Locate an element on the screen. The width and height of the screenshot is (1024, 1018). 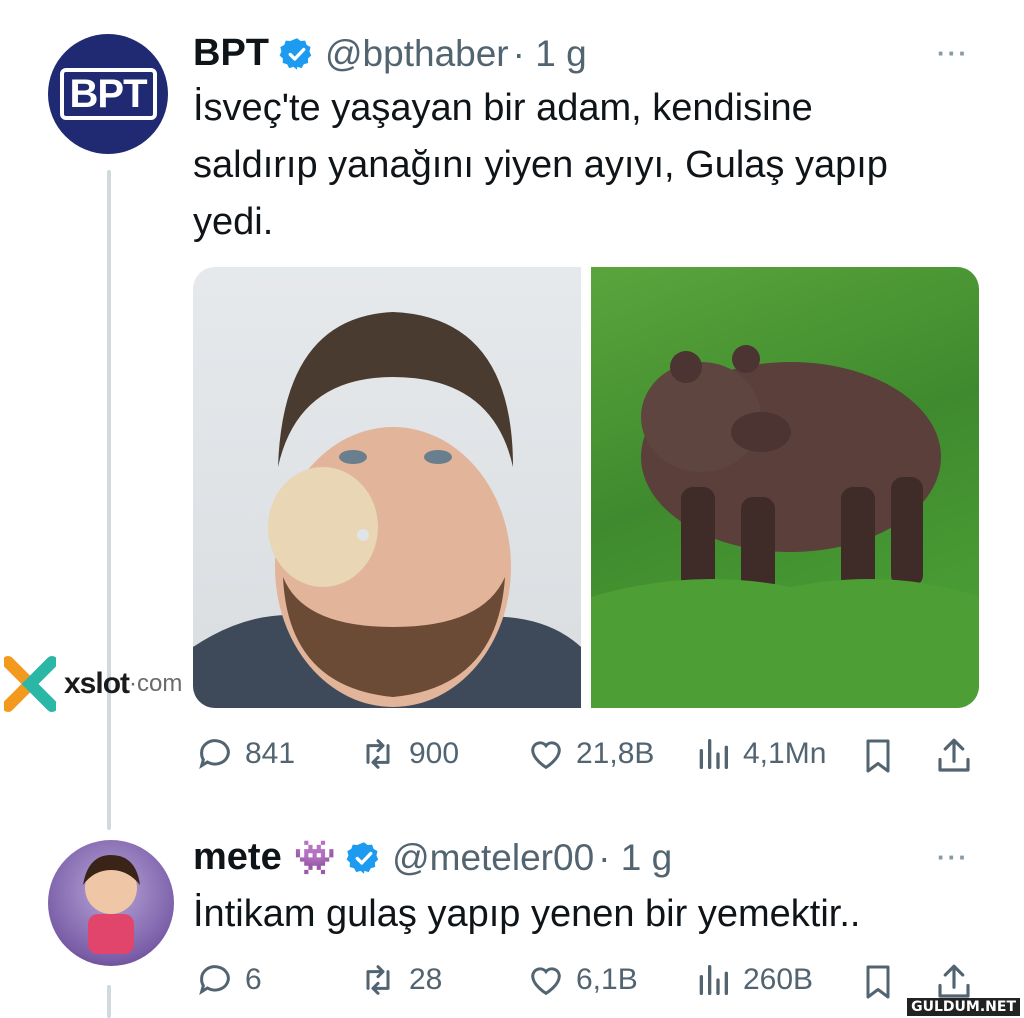
alien-emoji-icon: 👾 is located at coordinates (315, 857).